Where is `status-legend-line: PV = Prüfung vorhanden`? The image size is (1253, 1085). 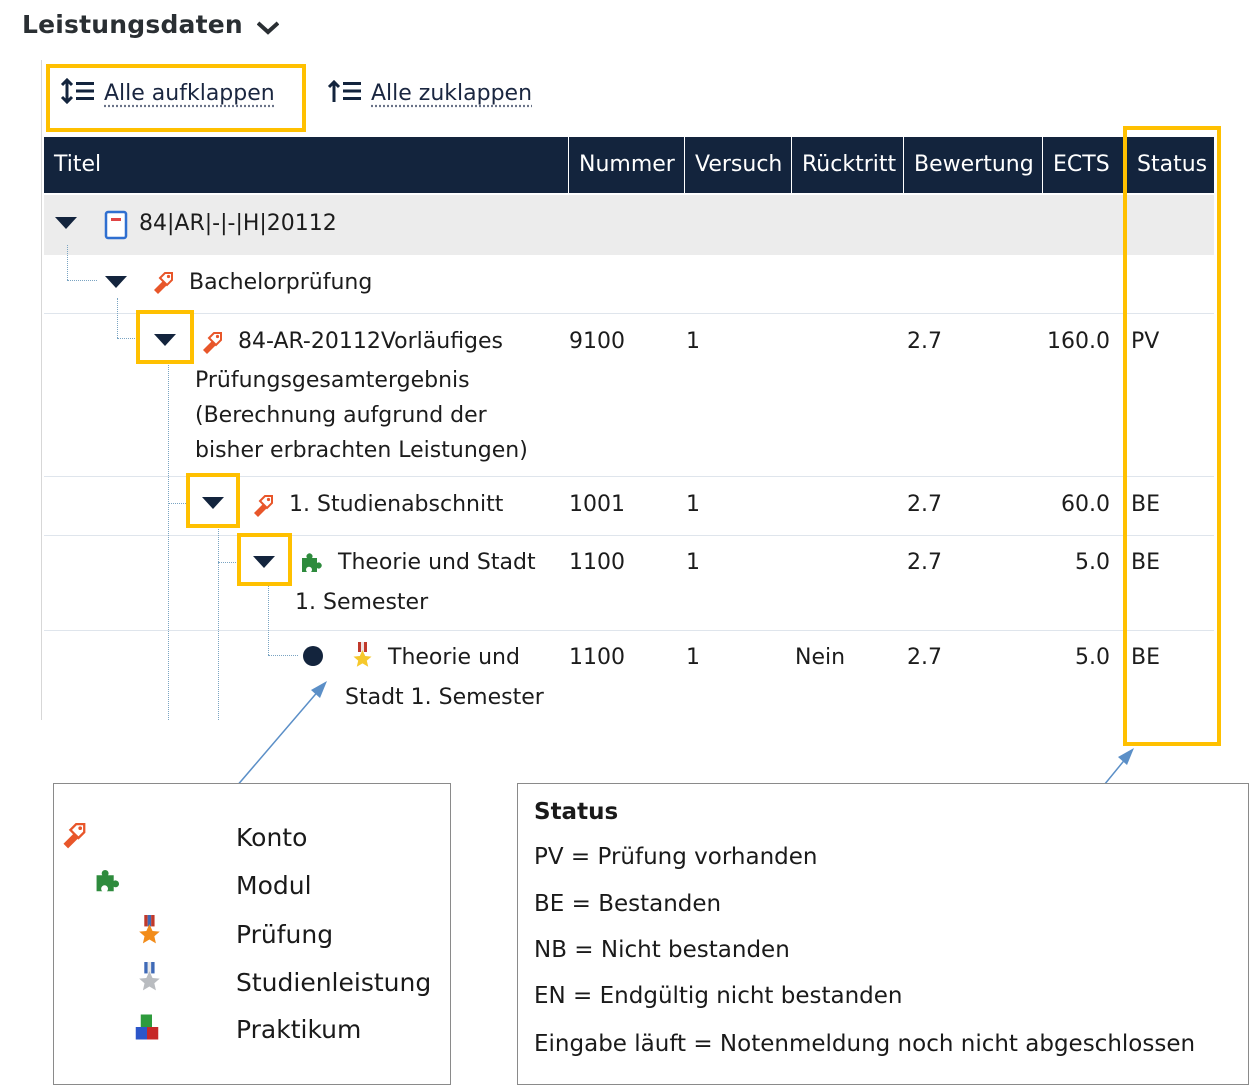 status-legend-line: PV = Prüfung vorhanden is located at coordinates (676, 857).